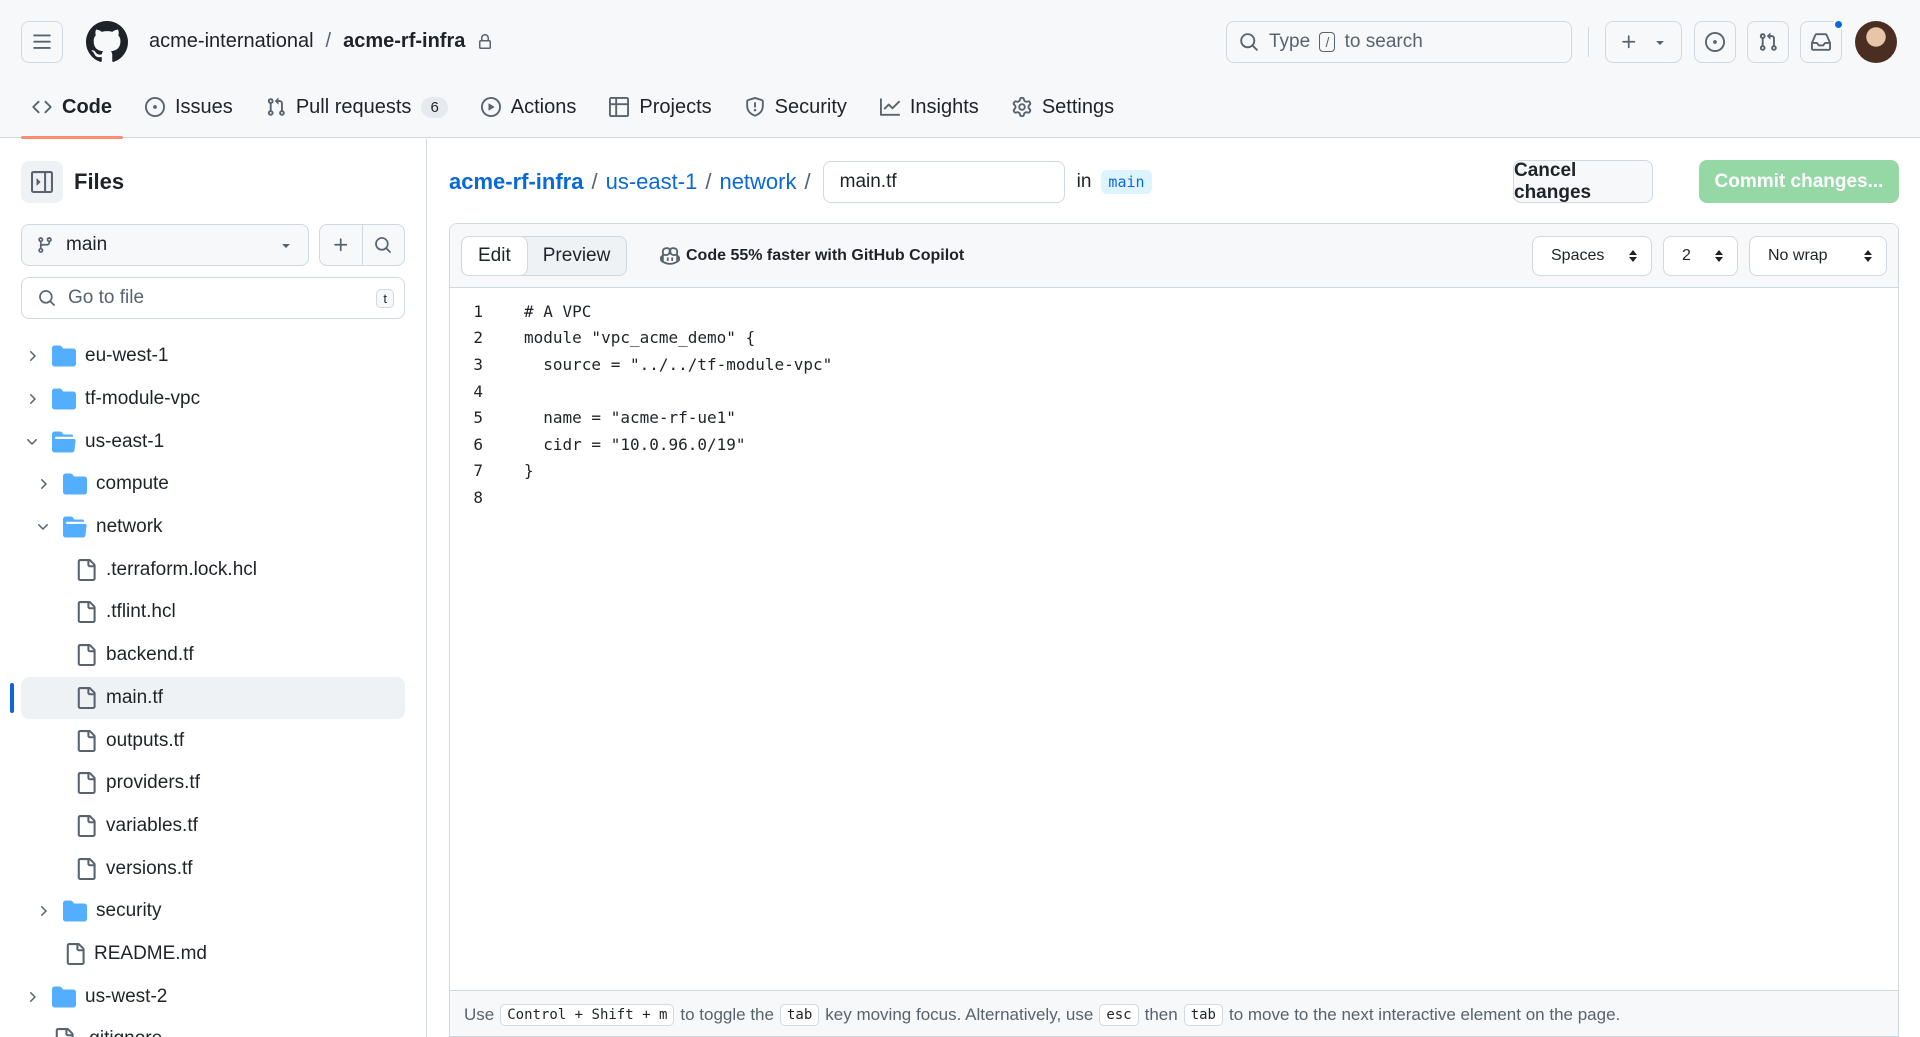 The width and height of the screenshot is (1920, 1037). I want to click on tab-insights: Insights, so click(929, 107).